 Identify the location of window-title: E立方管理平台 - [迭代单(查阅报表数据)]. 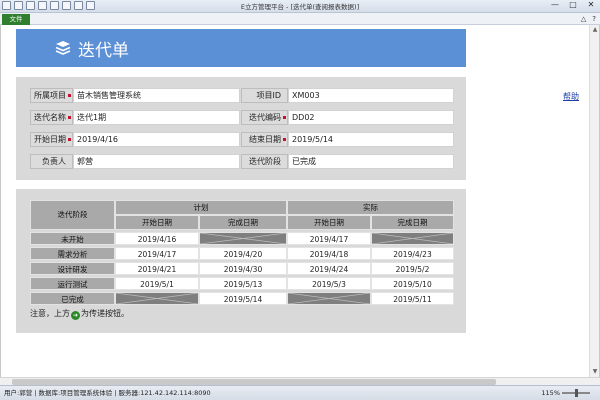
(300, 7).